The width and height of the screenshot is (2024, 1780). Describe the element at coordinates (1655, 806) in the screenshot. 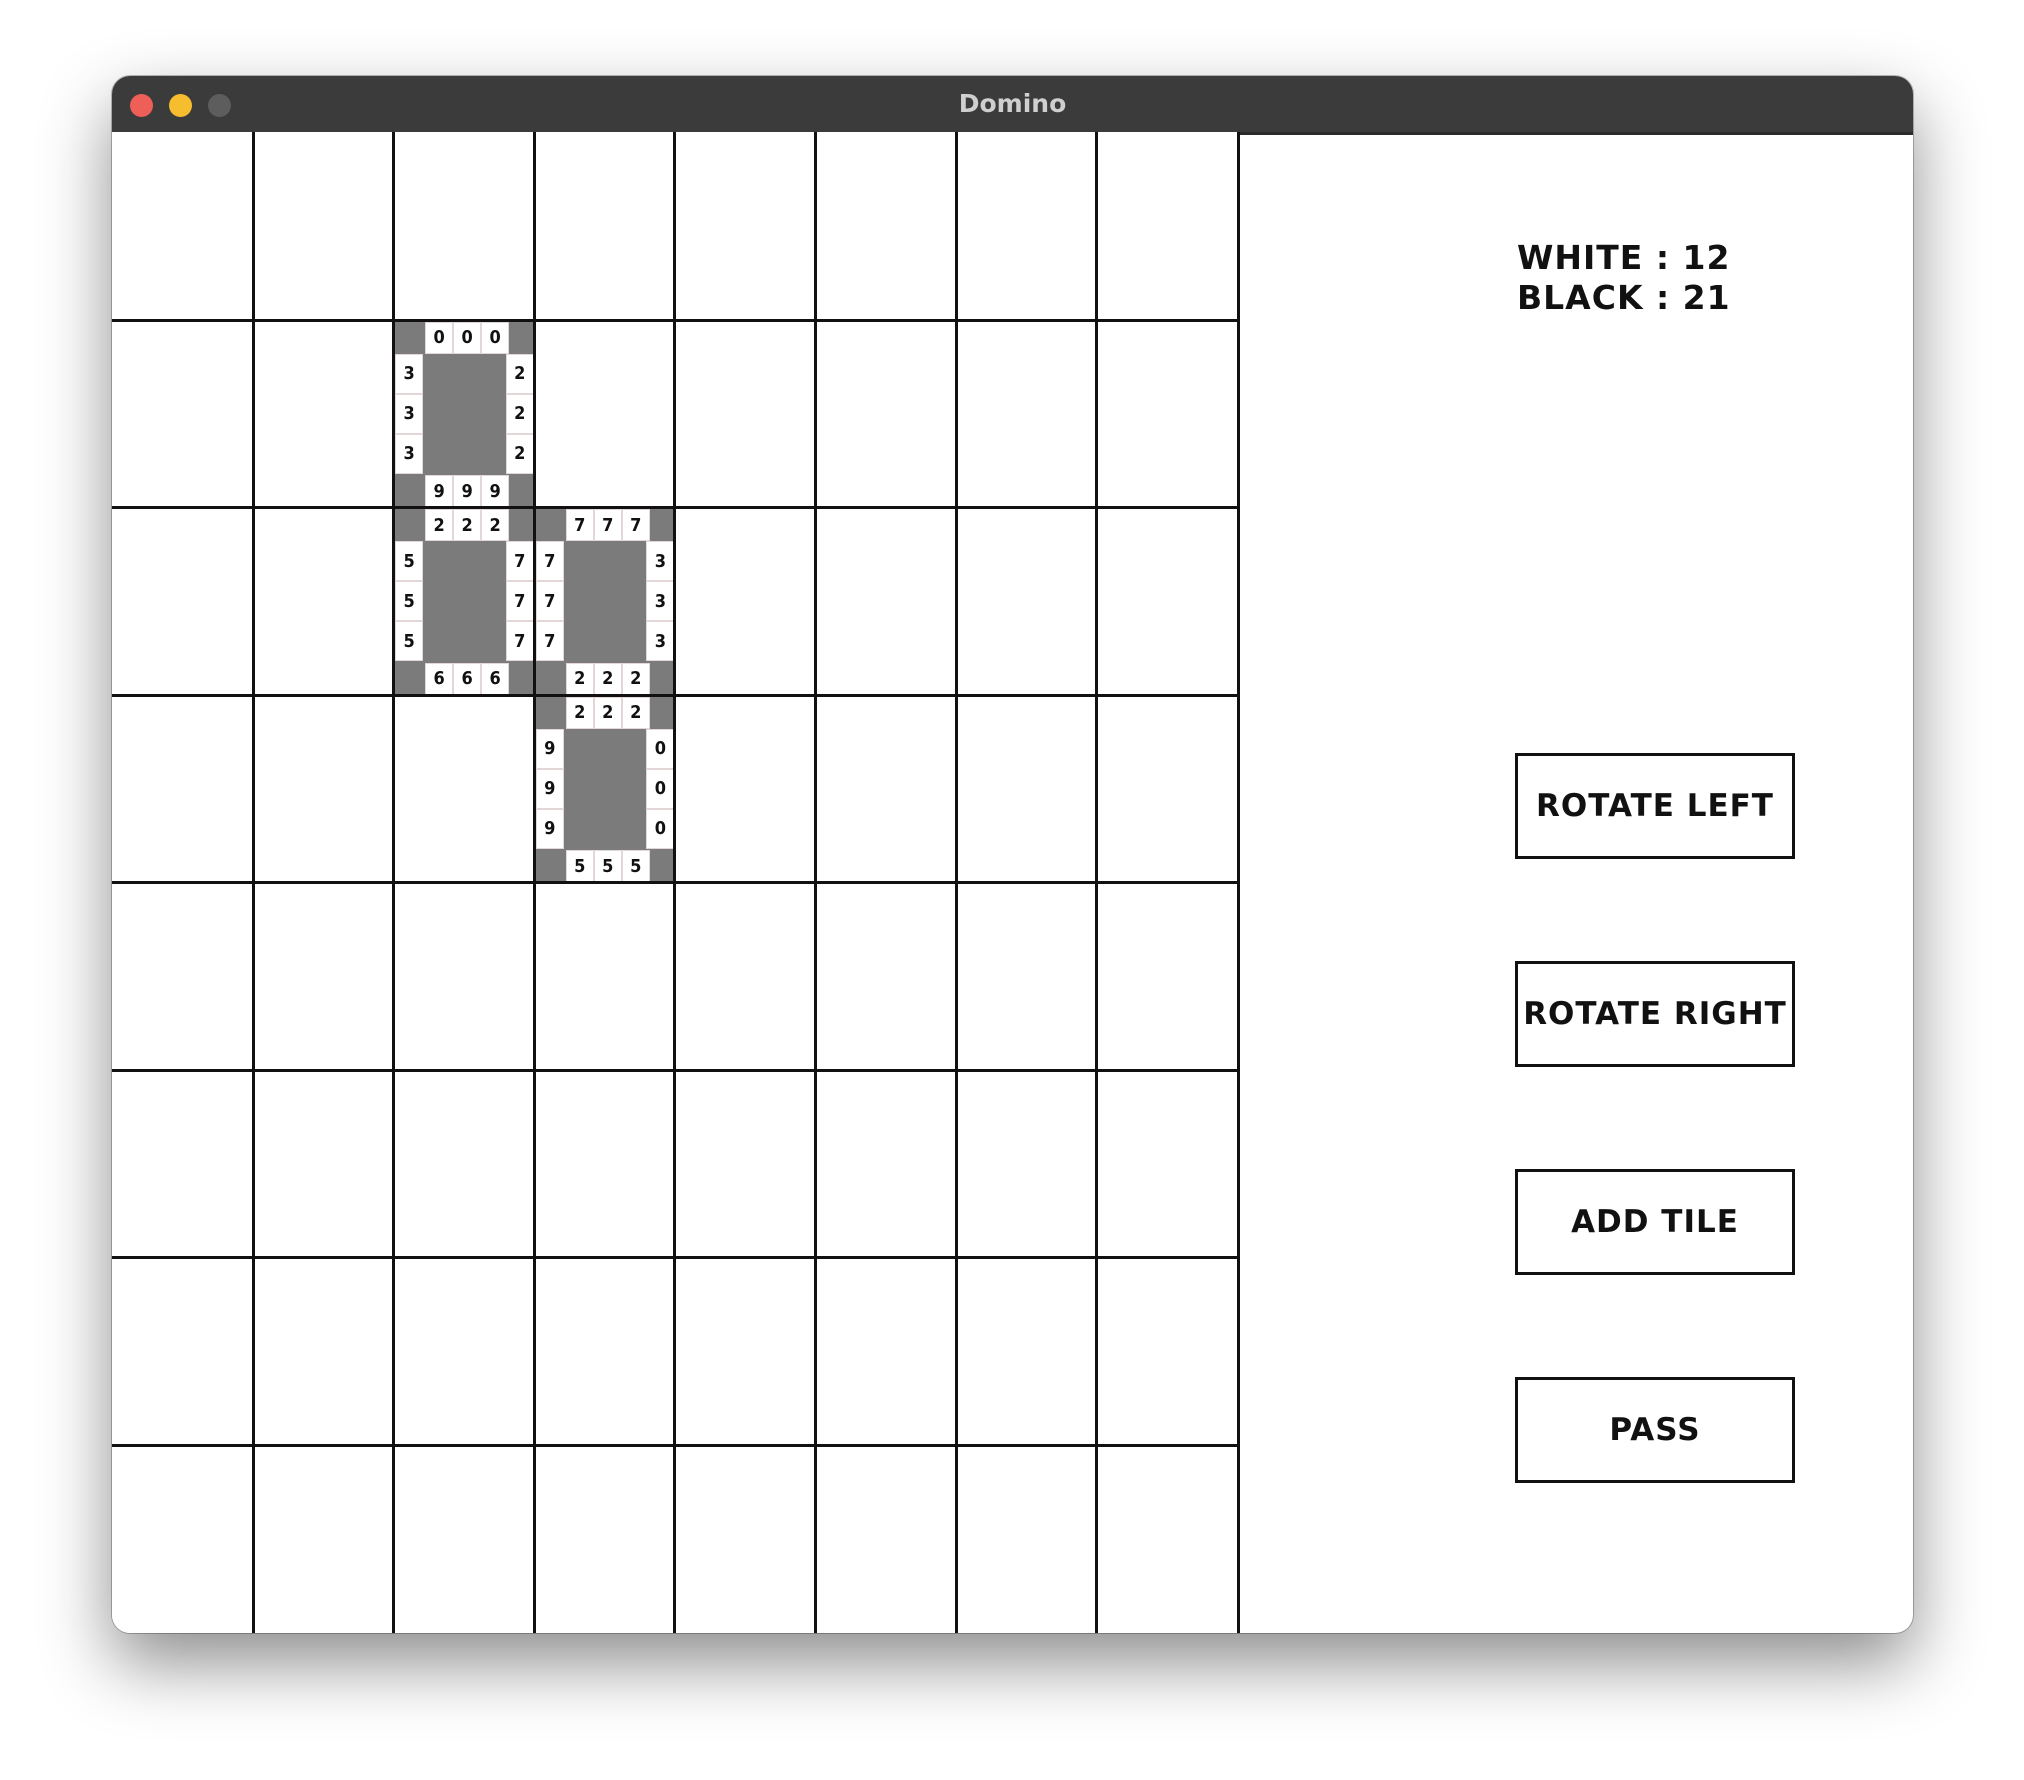

I see `rotate-left-button: ROTATE LEFT` at that location.